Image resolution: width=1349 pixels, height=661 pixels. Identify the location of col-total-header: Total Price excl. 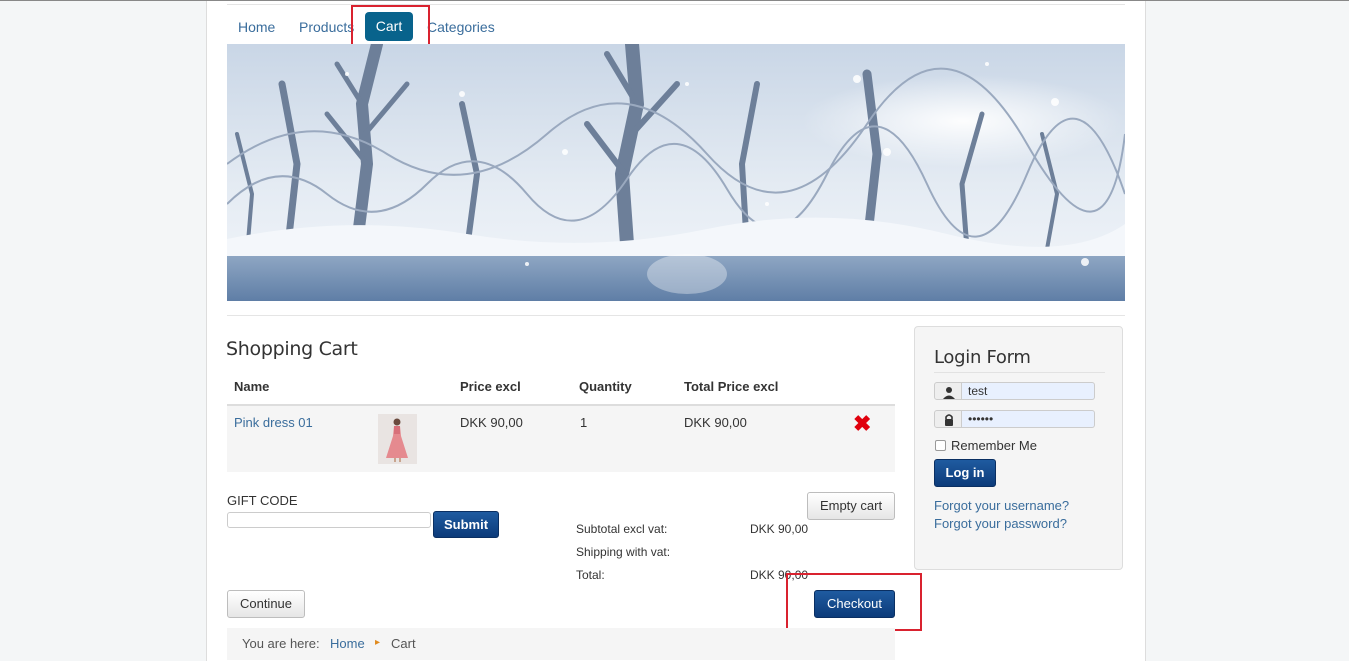
(731, 386).